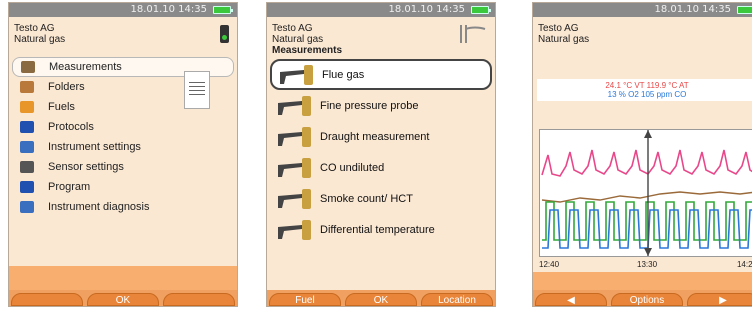 This screenshot has height=309, width=752. I want to click on diagnosis-icon, so click(27, 207).